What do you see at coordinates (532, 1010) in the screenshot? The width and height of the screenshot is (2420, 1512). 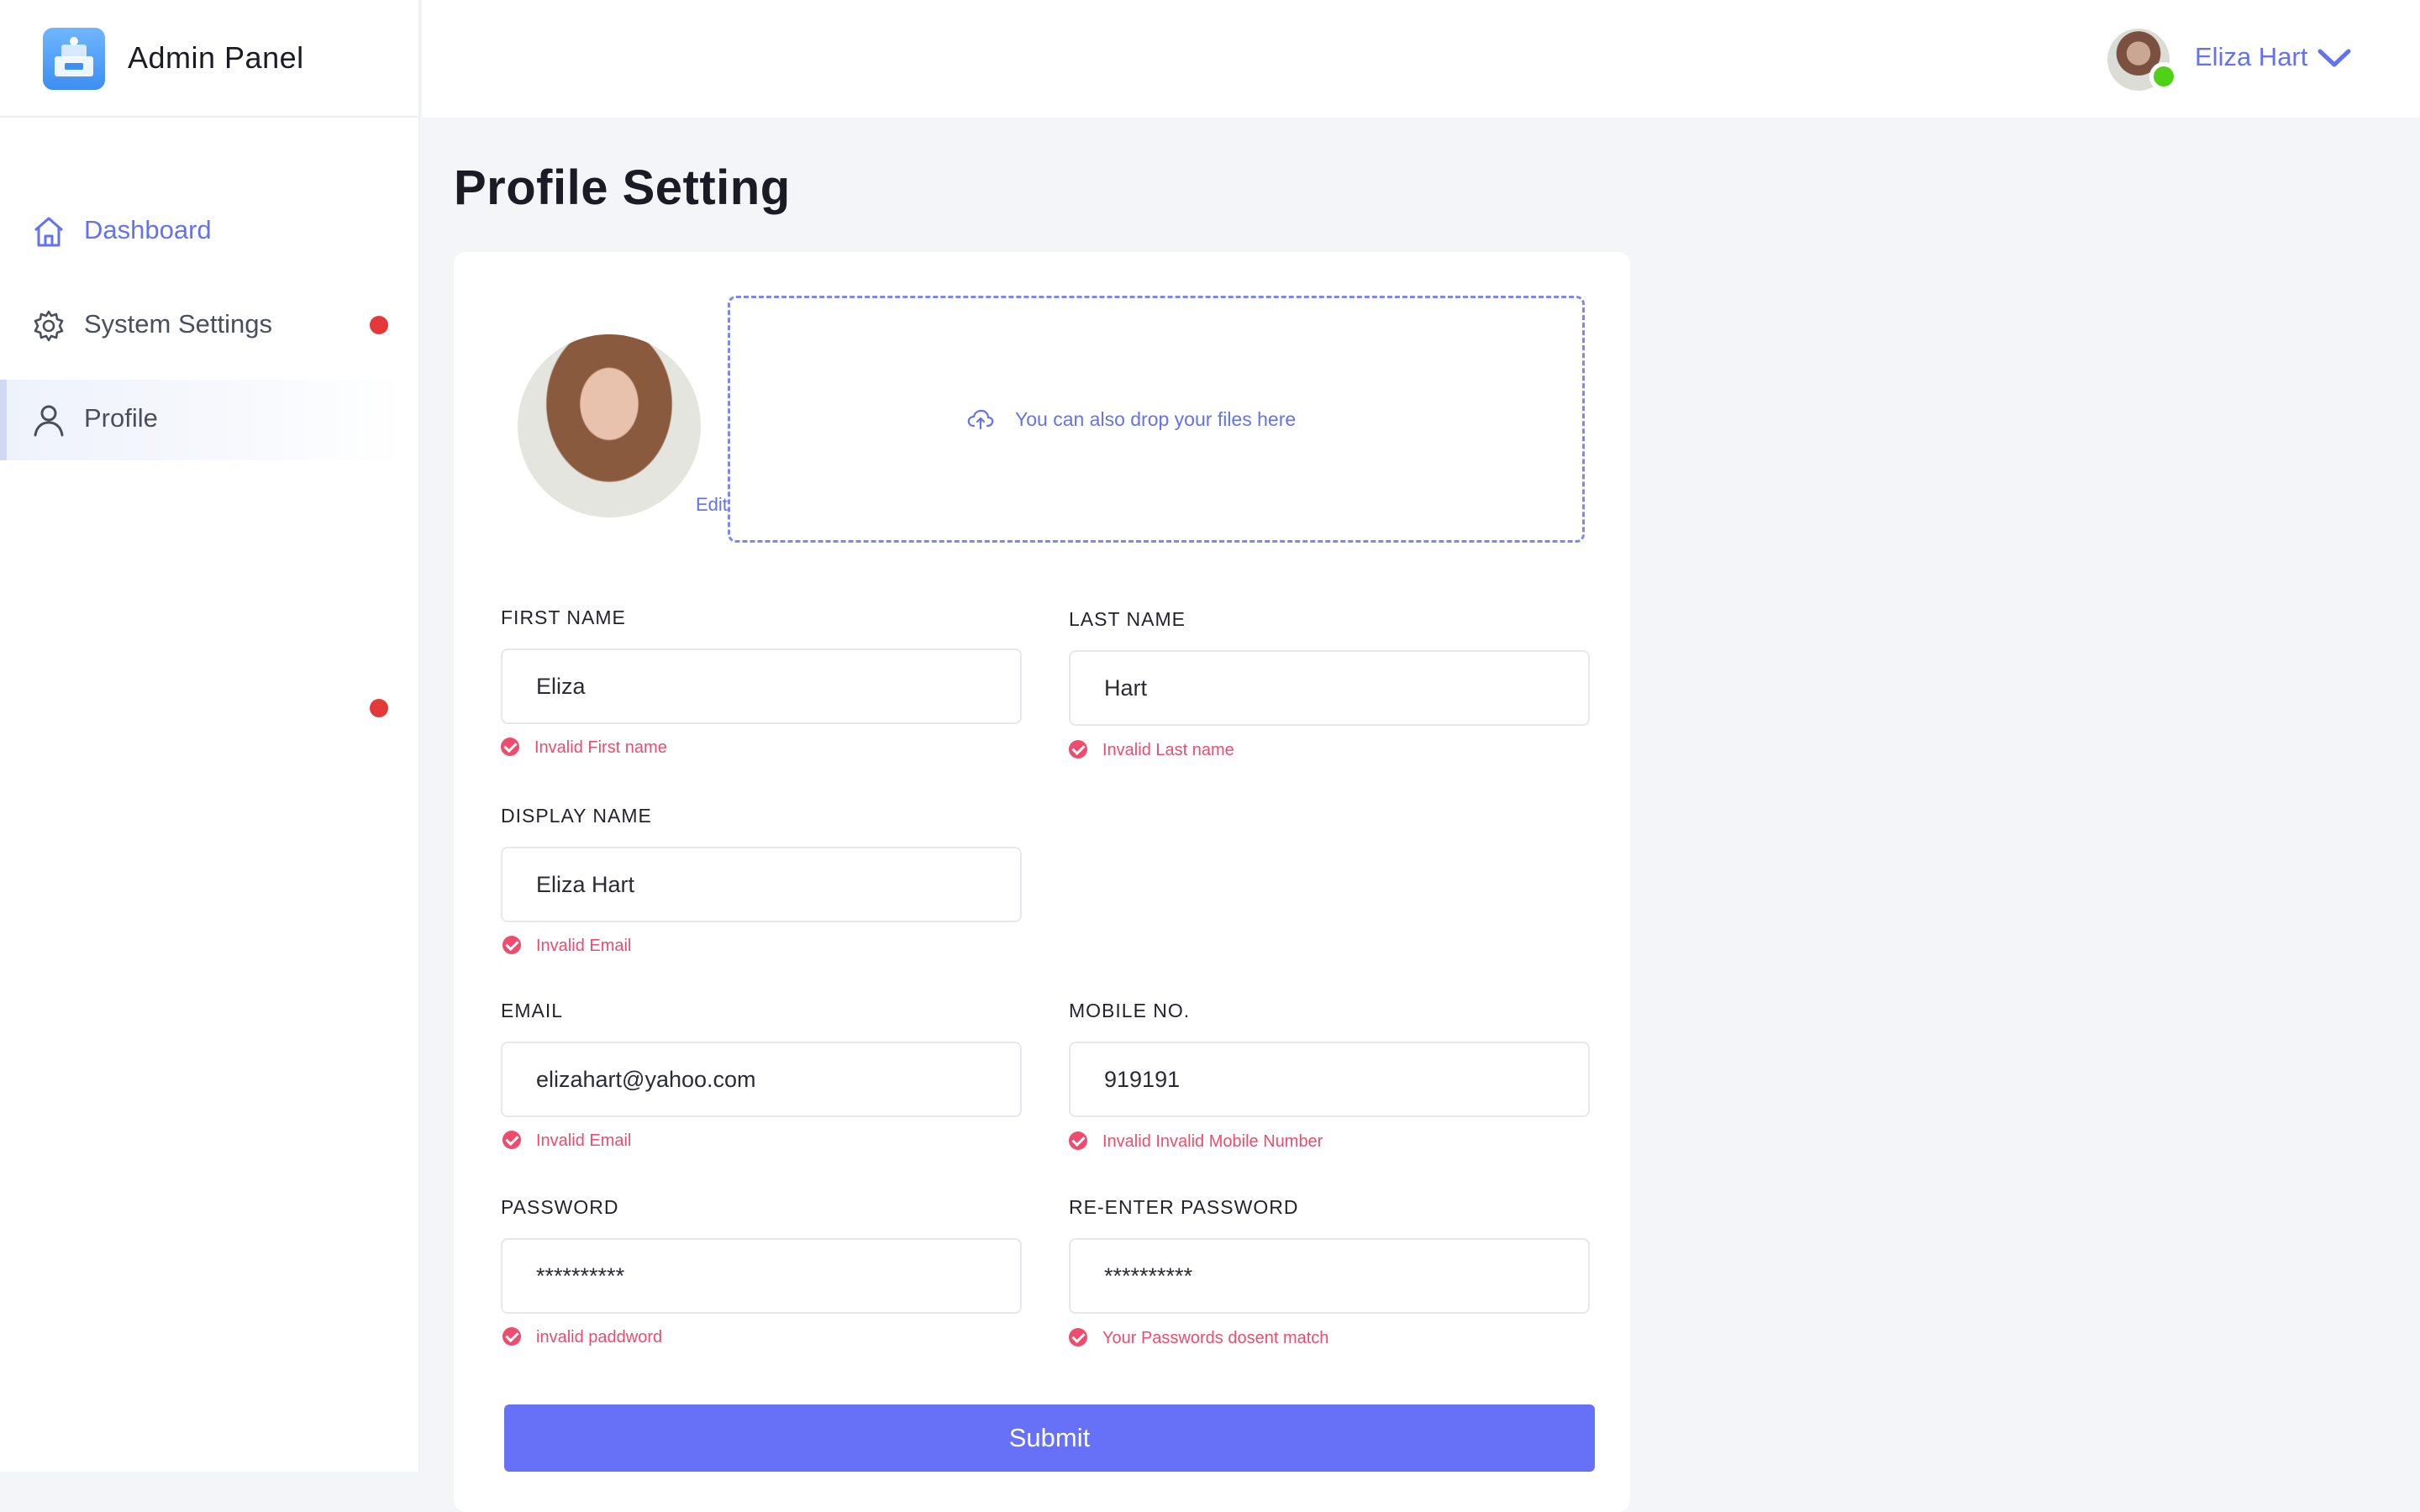 I see `email-label: EMAIL` at bounding box center [532, 1010].